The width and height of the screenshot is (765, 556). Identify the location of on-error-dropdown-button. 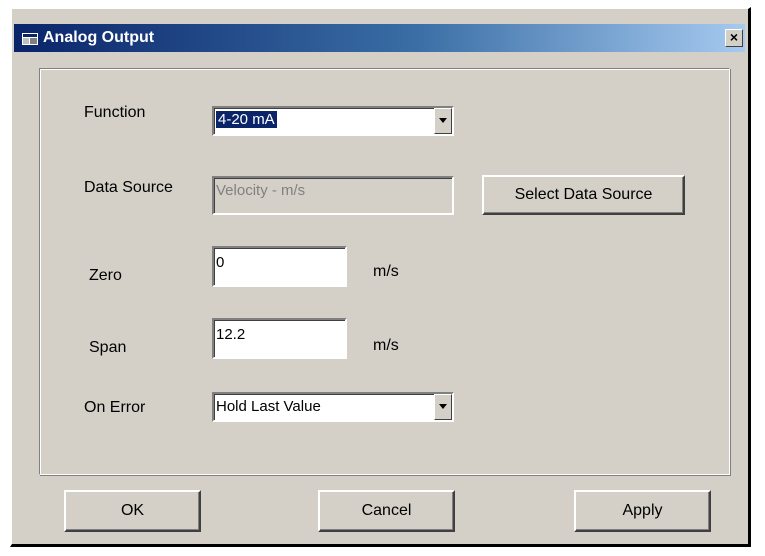
(443, 407).